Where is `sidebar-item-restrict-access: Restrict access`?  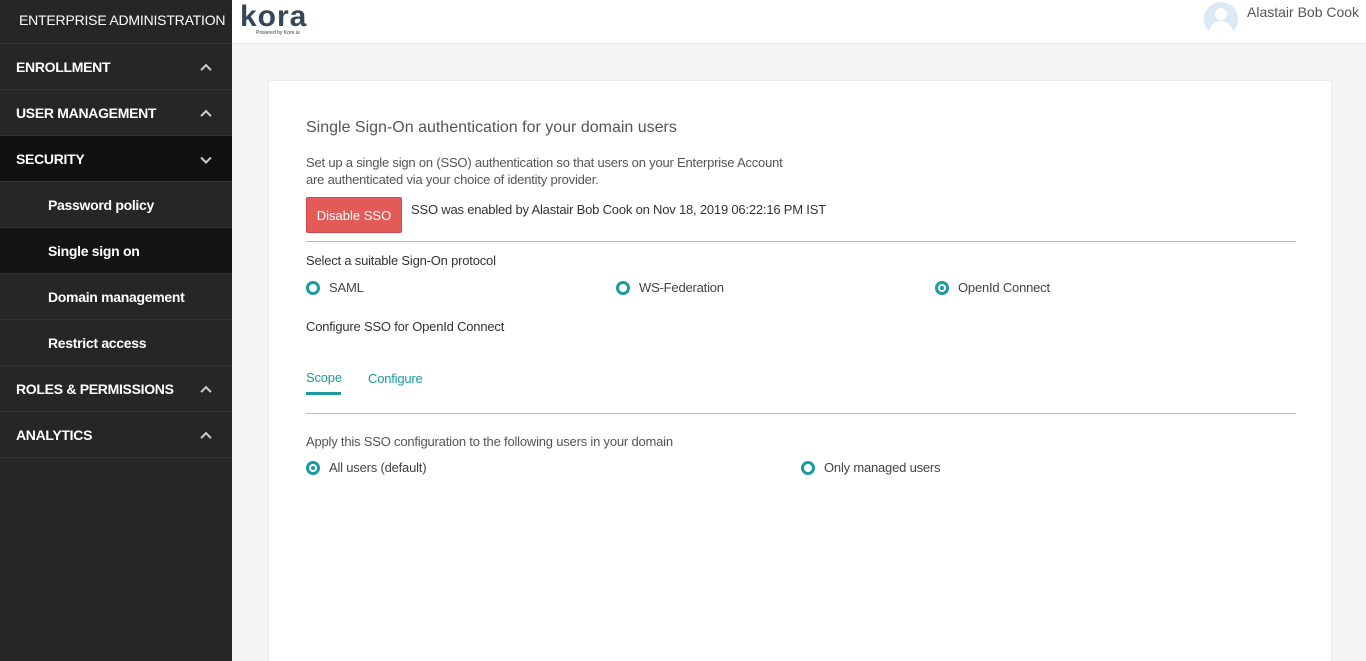
sidebar-item-restrict-access: Restrict access is located at coordinates (116, 343).